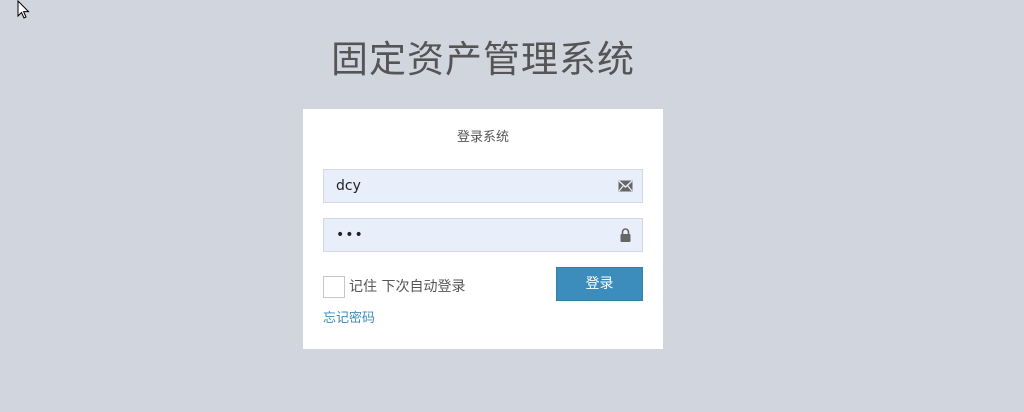 This screenshot has height=412, width=1024. Describe the element at coordinates (599, 284) in the screenshot. I see `login-button: 登录` at that location.